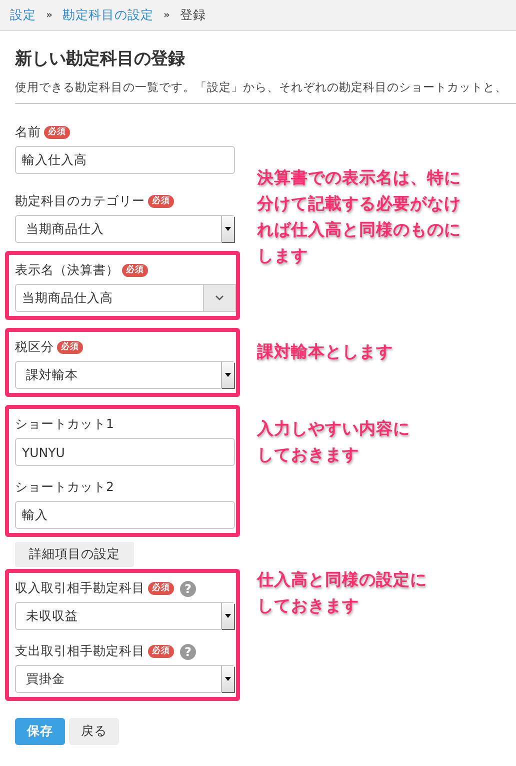 The width and height of the screenshot is (516, 766). I want to click on annotation-line: 入力しやすい内容に, so click(333, 429).